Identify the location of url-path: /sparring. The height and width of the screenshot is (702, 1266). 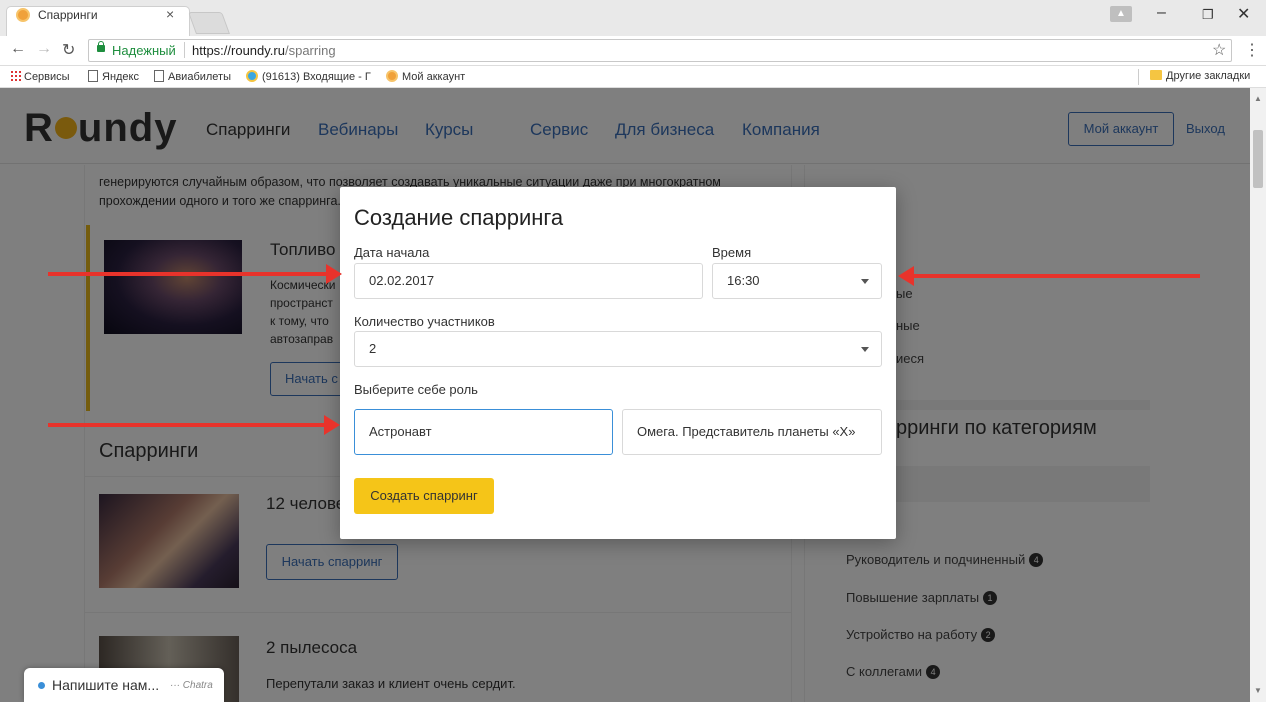
(310, 50).